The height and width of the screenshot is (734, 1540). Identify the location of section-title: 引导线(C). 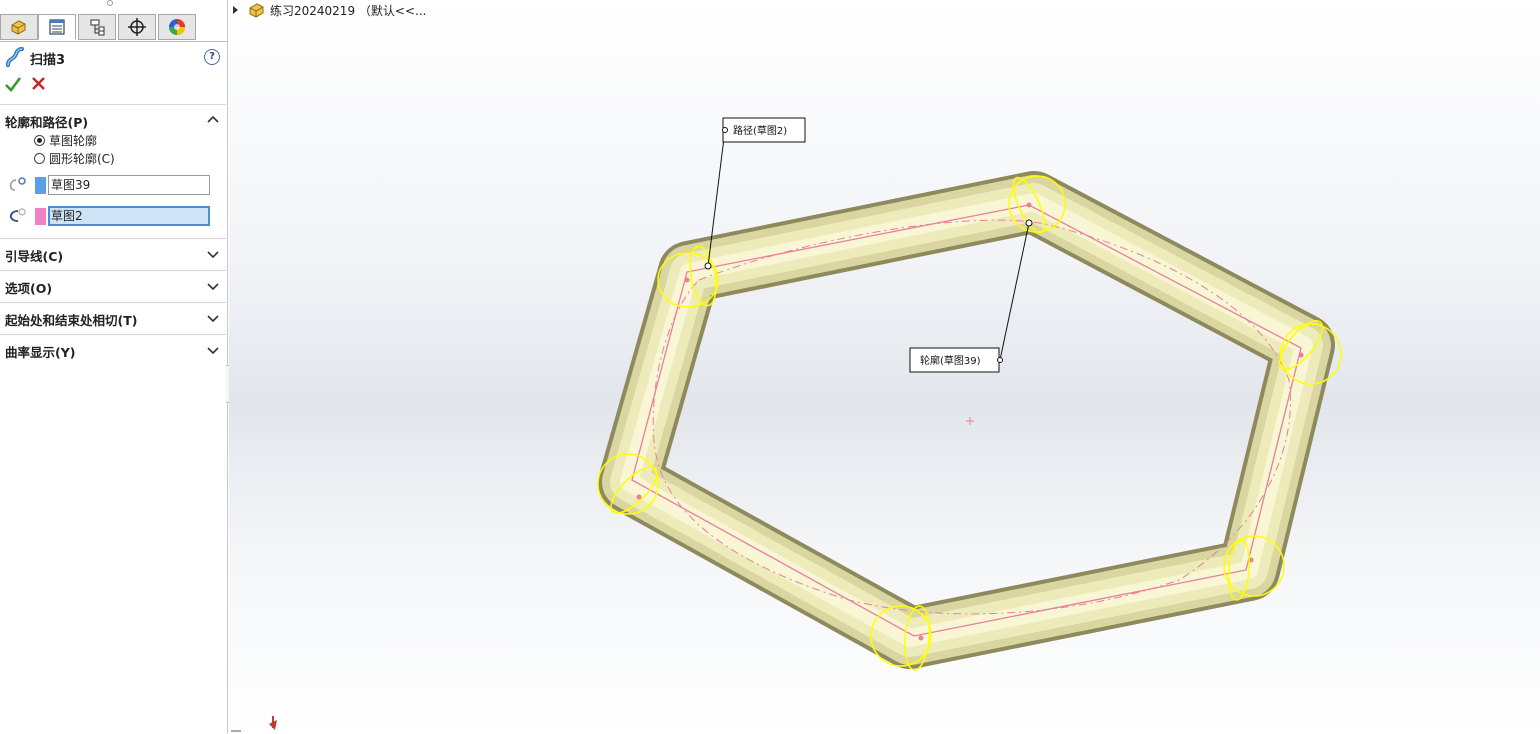
(34, 256).